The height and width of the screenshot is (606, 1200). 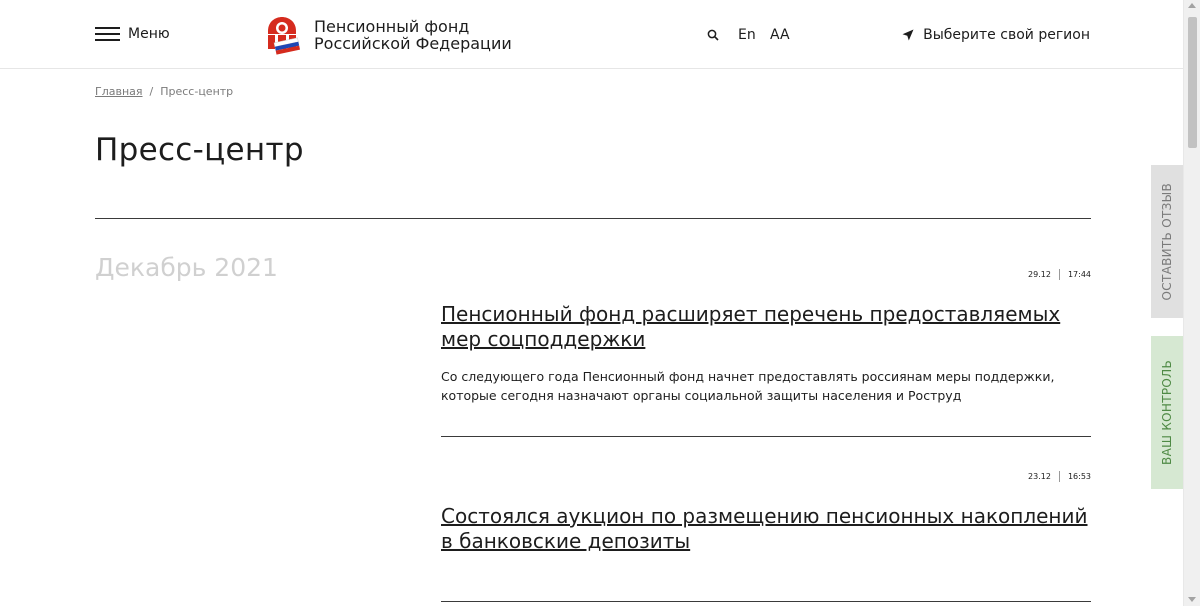 What do you see at coordinates (149, 34) in the screenshot?
I see `menu-label: Меню` at bounding box center [149, 34].